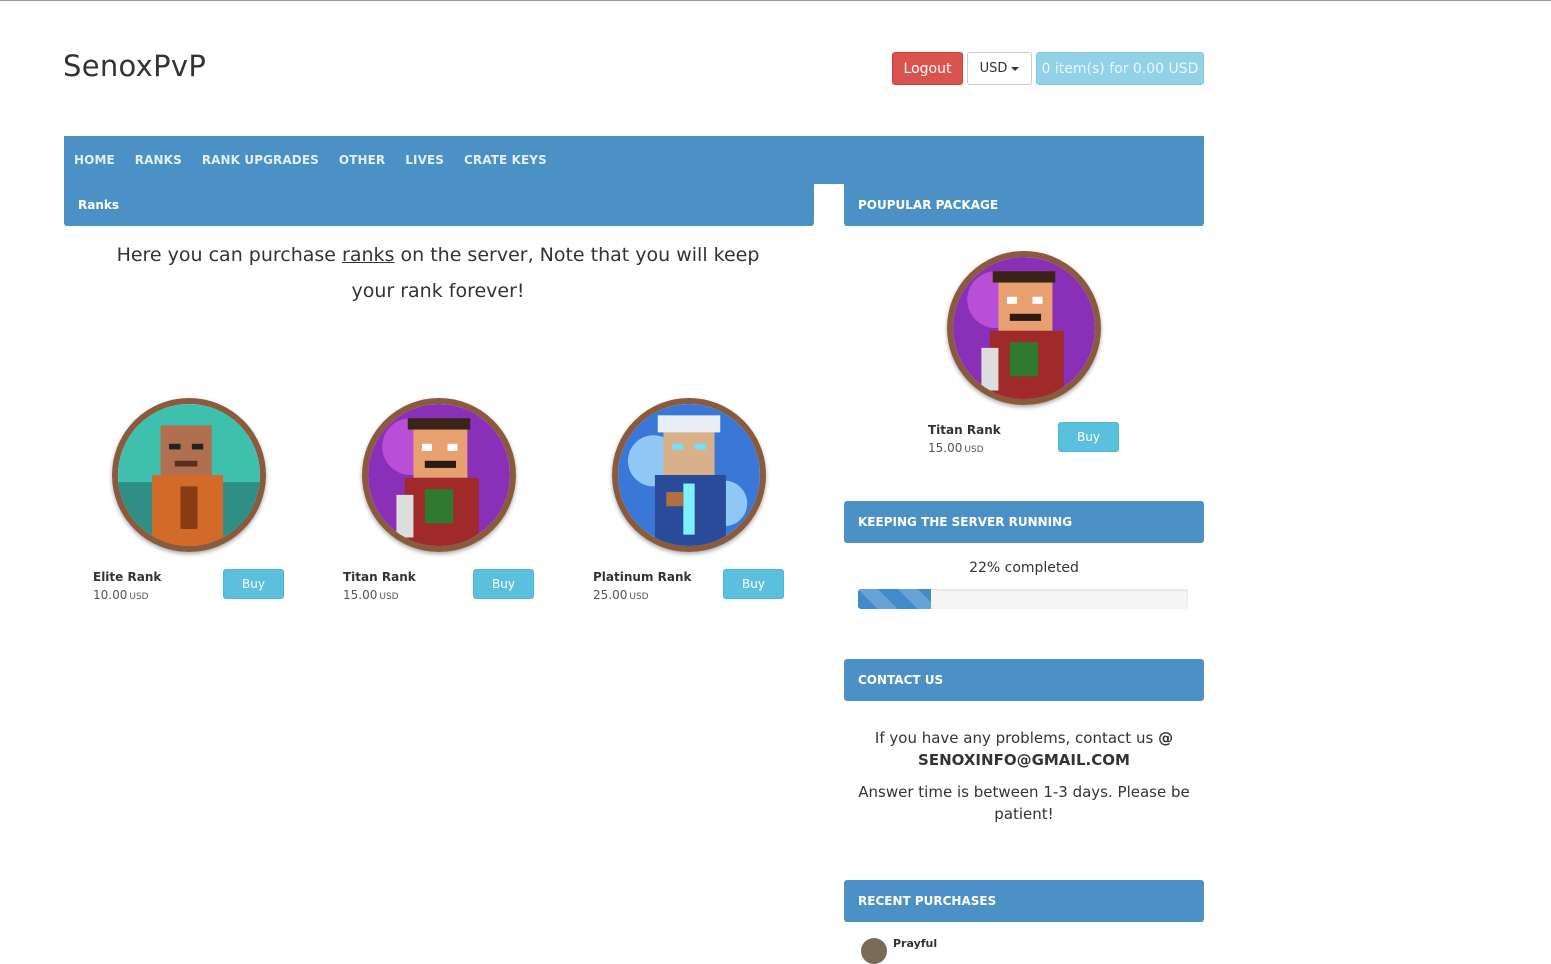 The image size is (1551, 964). What do you see at coordinates (389, 597) in the screenshot?
I see `titan-rank-currency: USD` at bounding box center [389, 597].